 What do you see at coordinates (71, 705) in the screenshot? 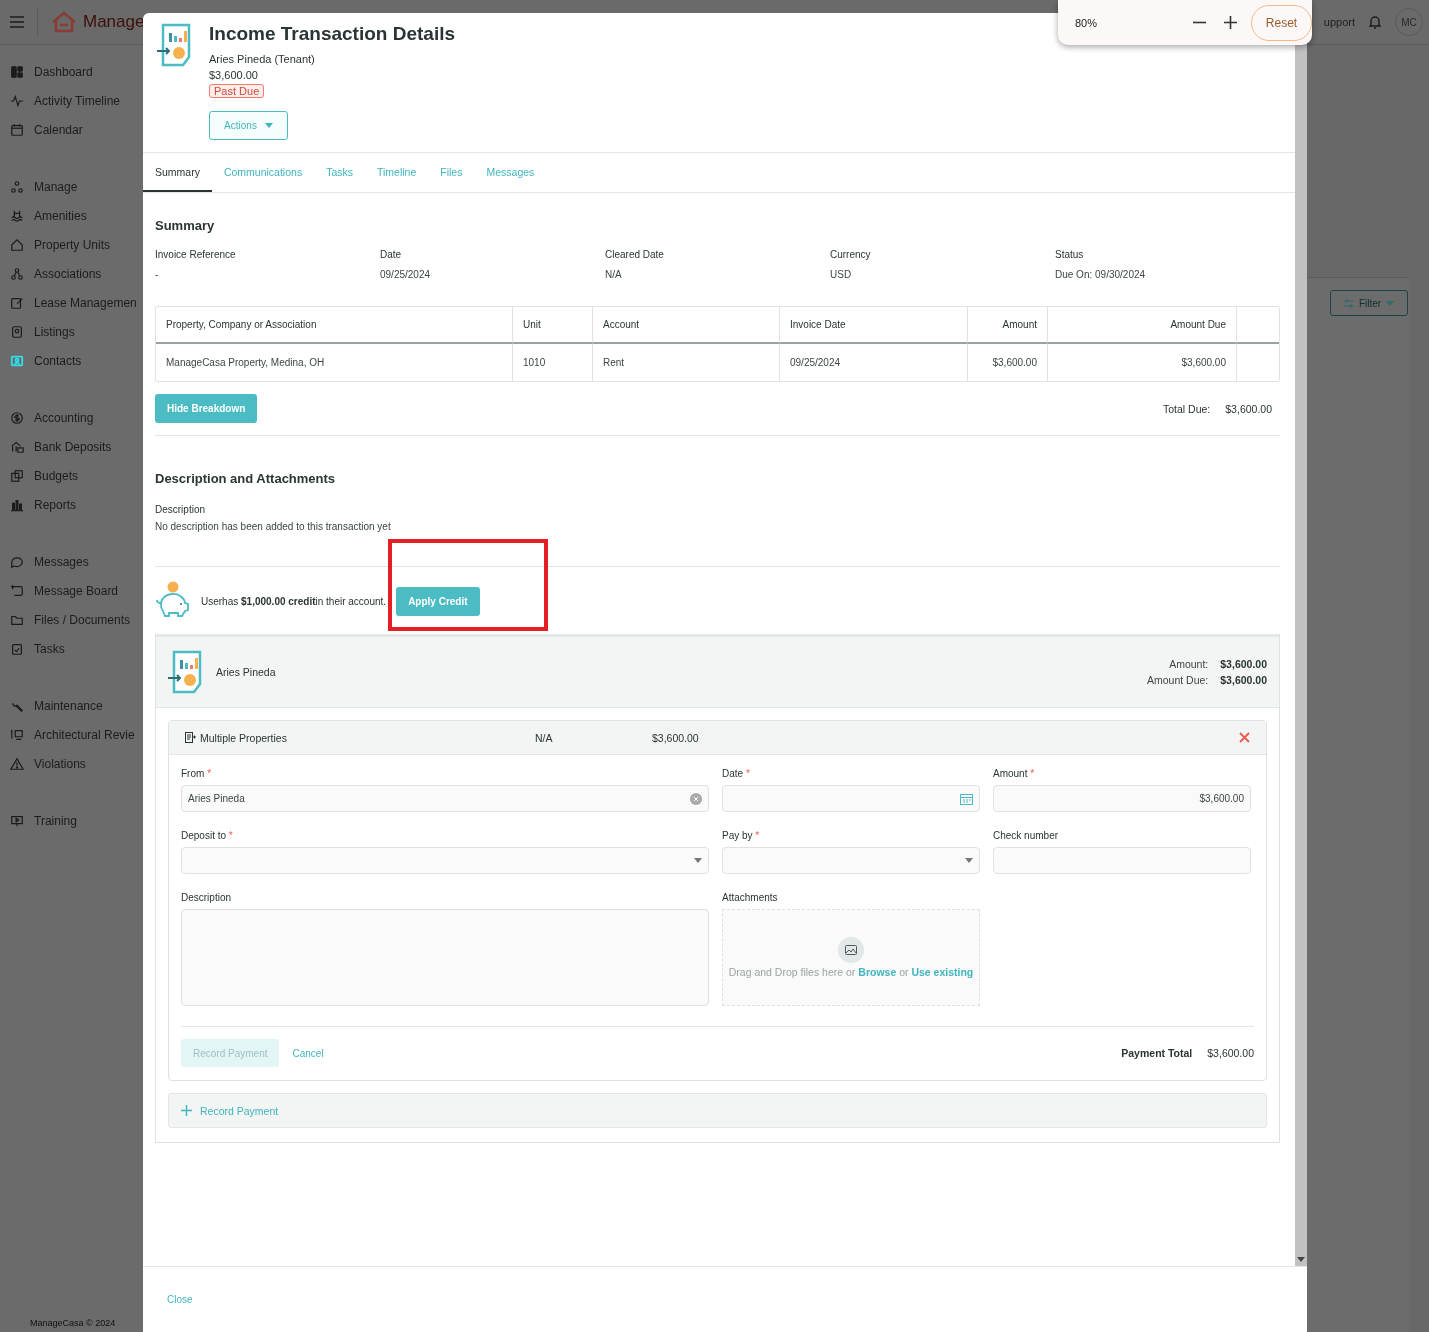
I see `sidebar-item: Maintenance` at bounding box center [71, 705].